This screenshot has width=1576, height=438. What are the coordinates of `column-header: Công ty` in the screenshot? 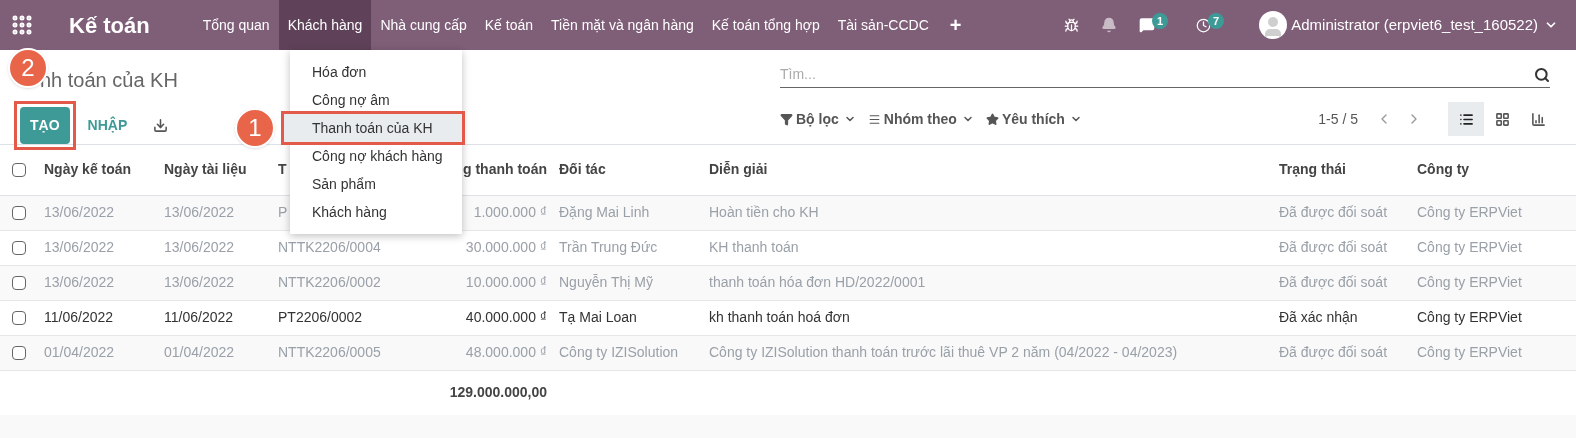 It's located at (1492, 170).